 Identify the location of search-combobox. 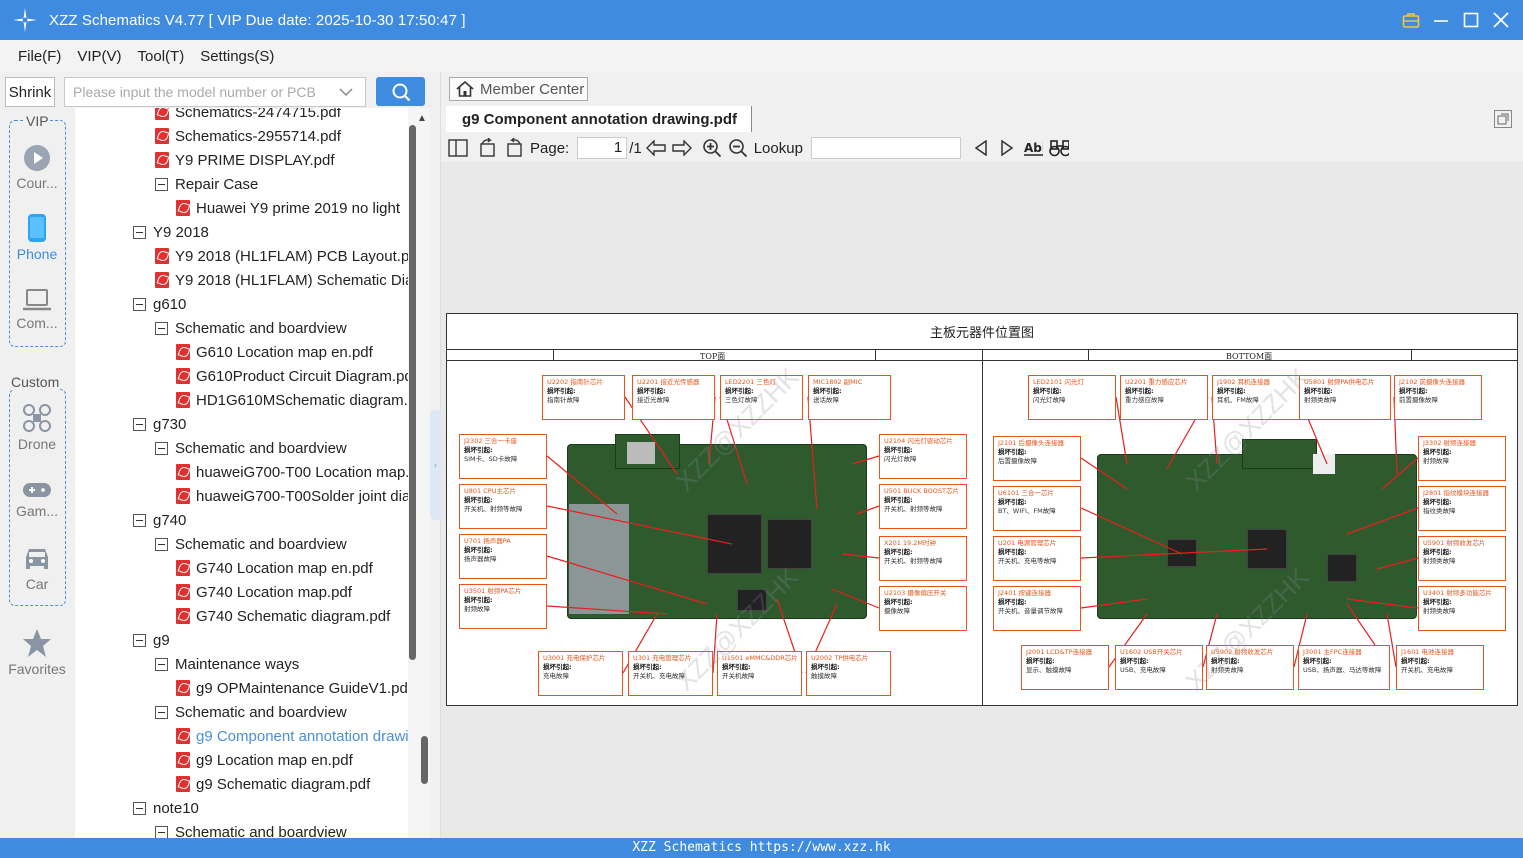
(215, 92).